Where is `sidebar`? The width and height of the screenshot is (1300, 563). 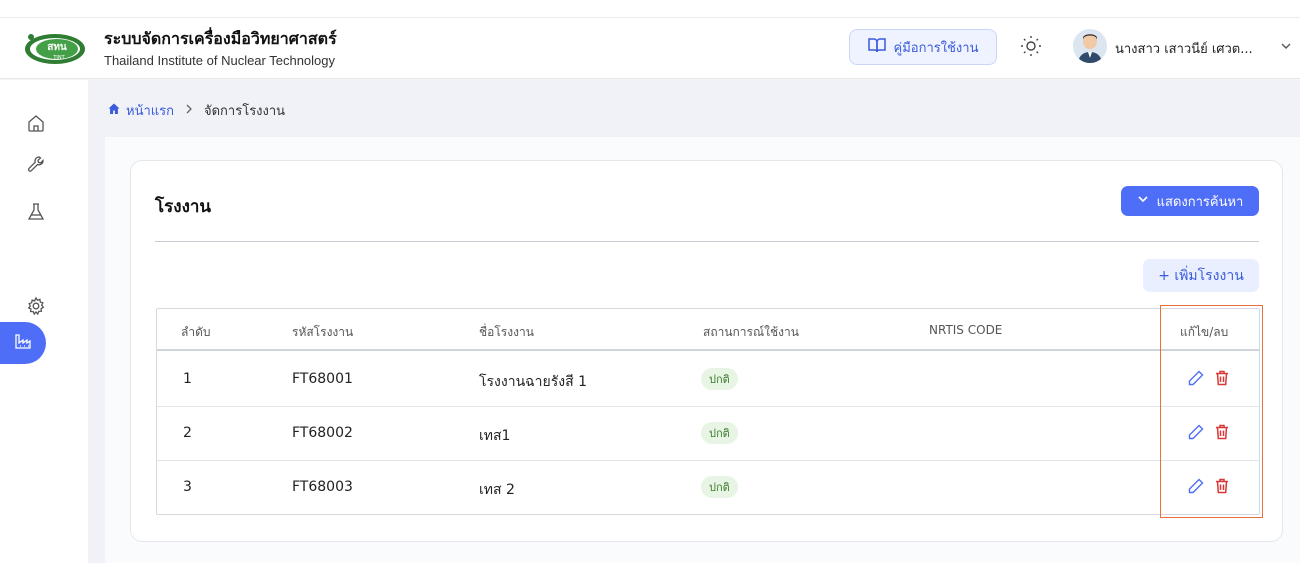 sidebar is located at coordinates (44, 321).